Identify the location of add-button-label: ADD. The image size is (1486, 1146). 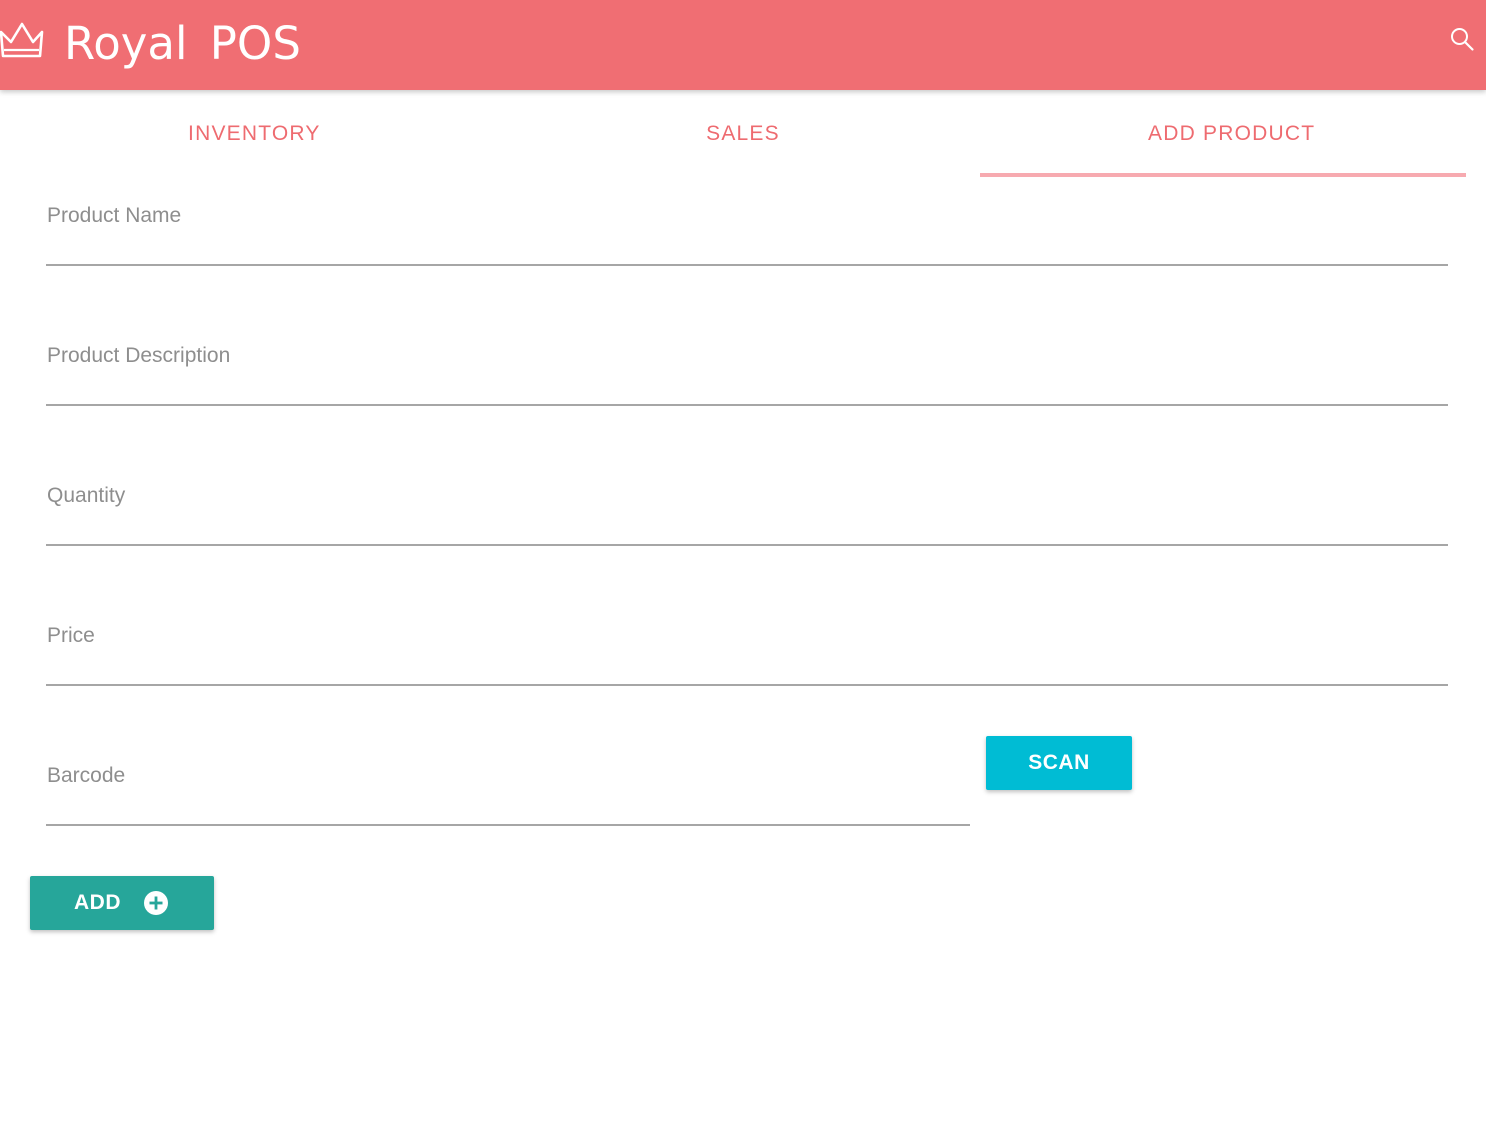
(97, 902).